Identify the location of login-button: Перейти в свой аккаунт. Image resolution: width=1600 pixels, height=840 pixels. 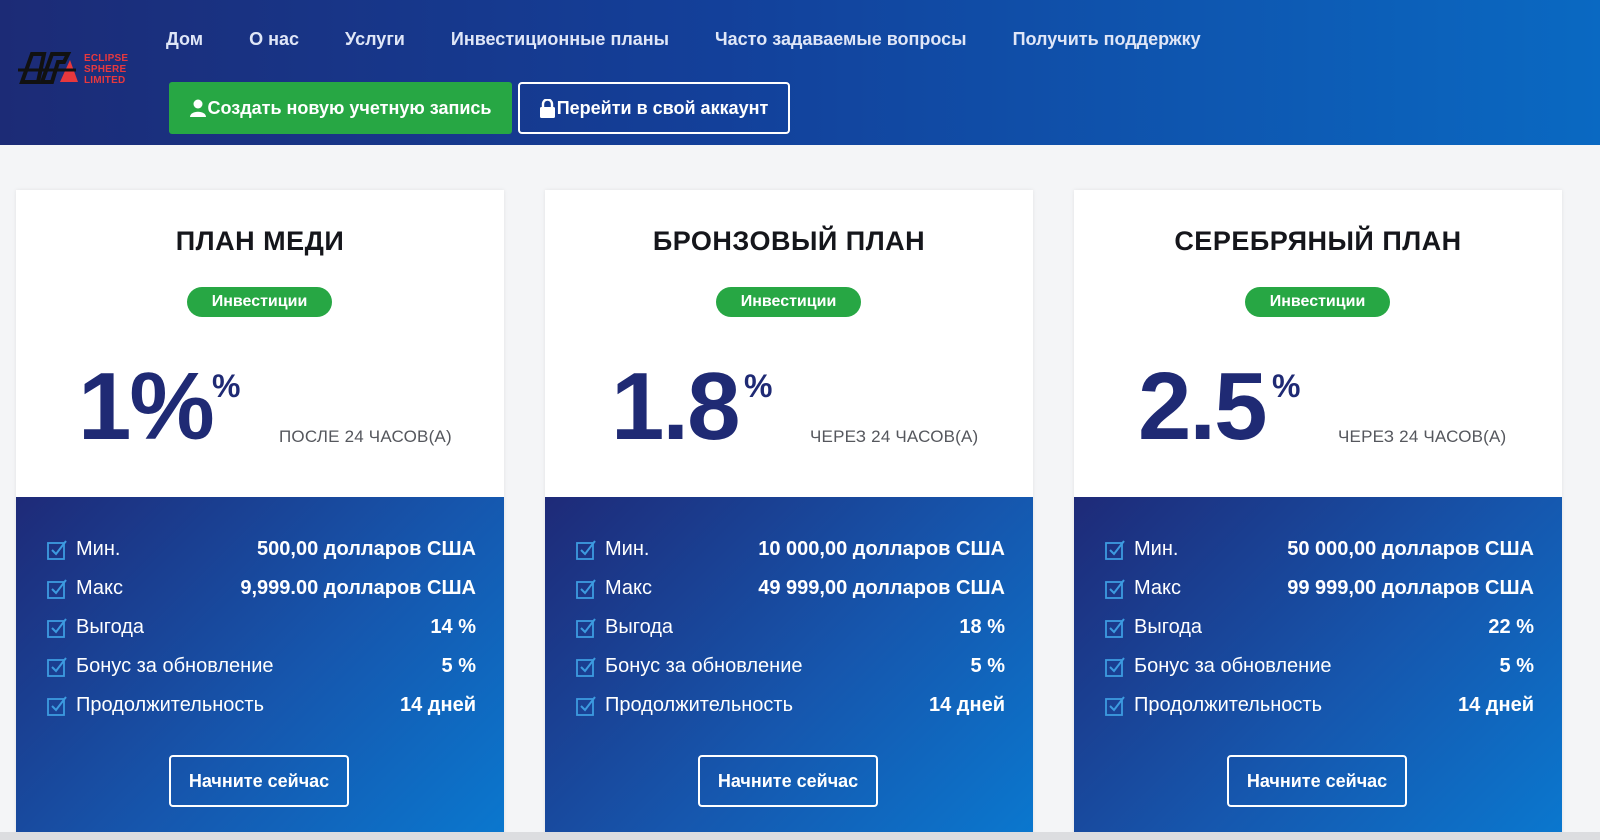
(654, 108).